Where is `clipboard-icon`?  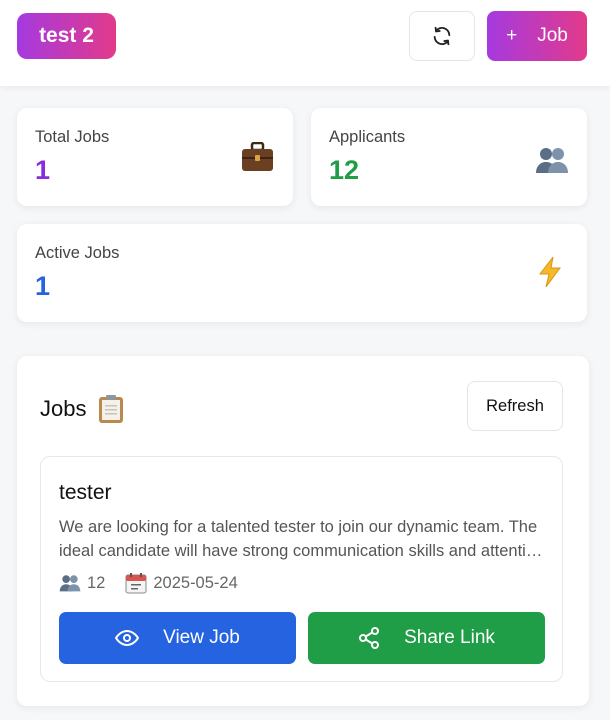 clipboard-icon is located at coordinates (111, 409).